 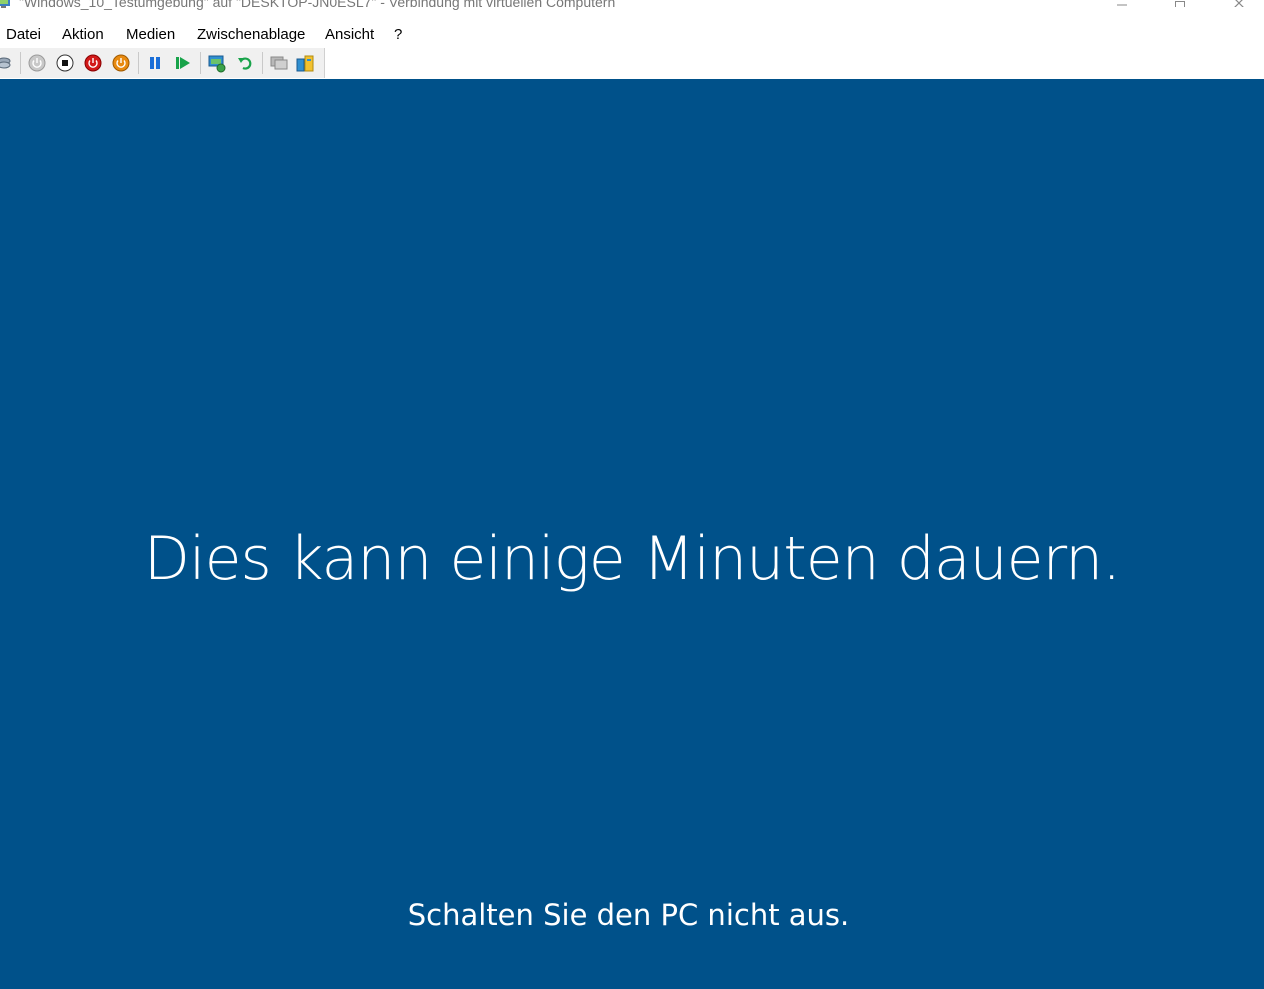 I want to click on ctrl-alt-del-button, so click(x=7, y=63).